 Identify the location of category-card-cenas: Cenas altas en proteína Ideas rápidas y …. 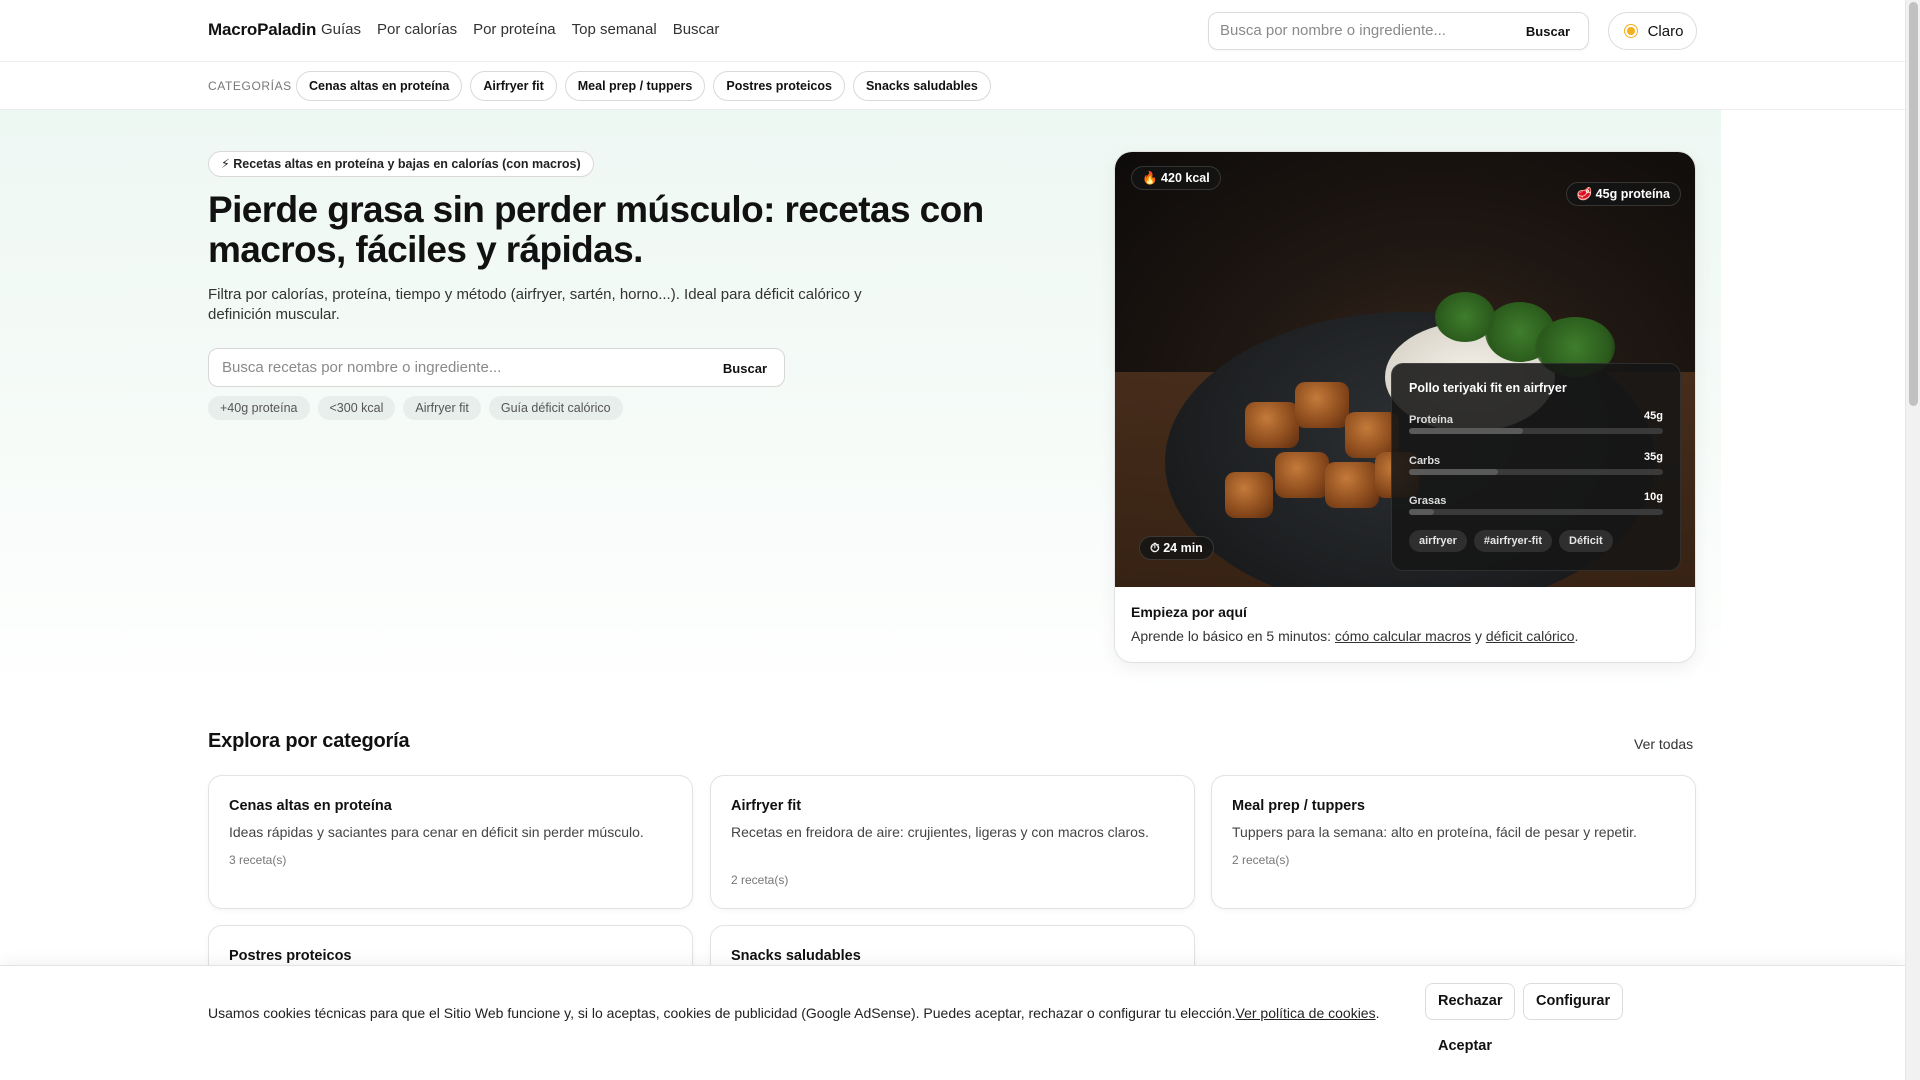
(450, 842).